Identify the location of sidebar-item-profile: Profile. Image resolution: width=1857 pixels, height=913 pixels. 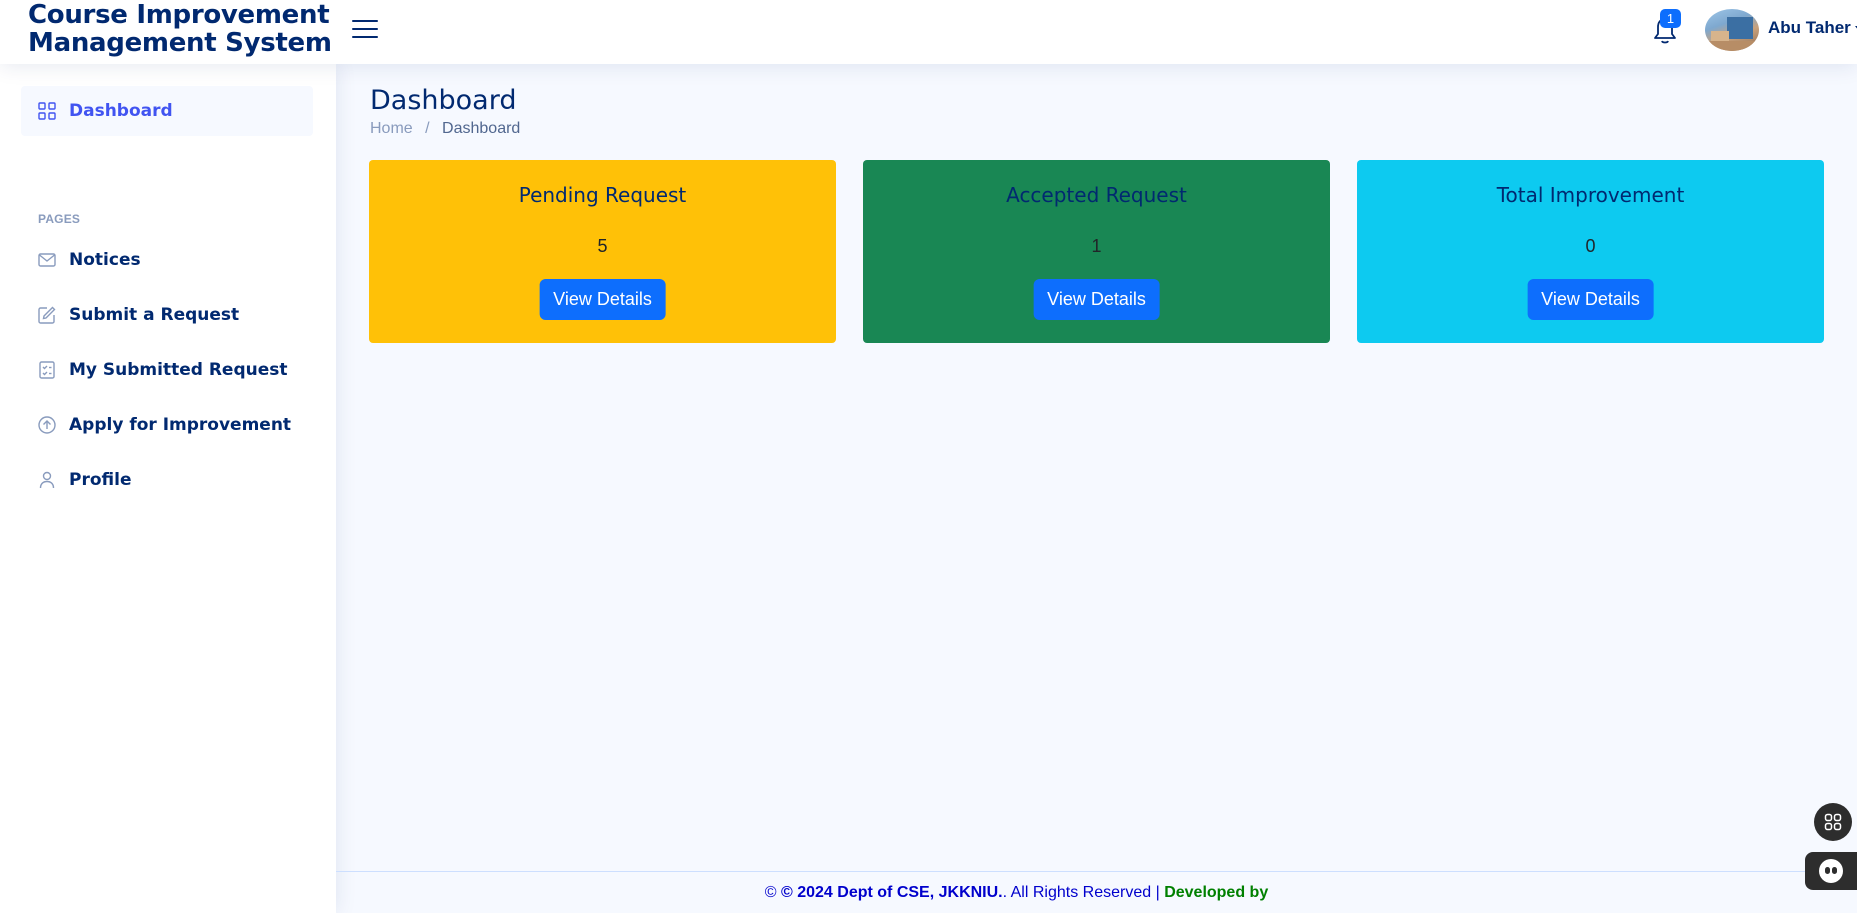
(167, 480).